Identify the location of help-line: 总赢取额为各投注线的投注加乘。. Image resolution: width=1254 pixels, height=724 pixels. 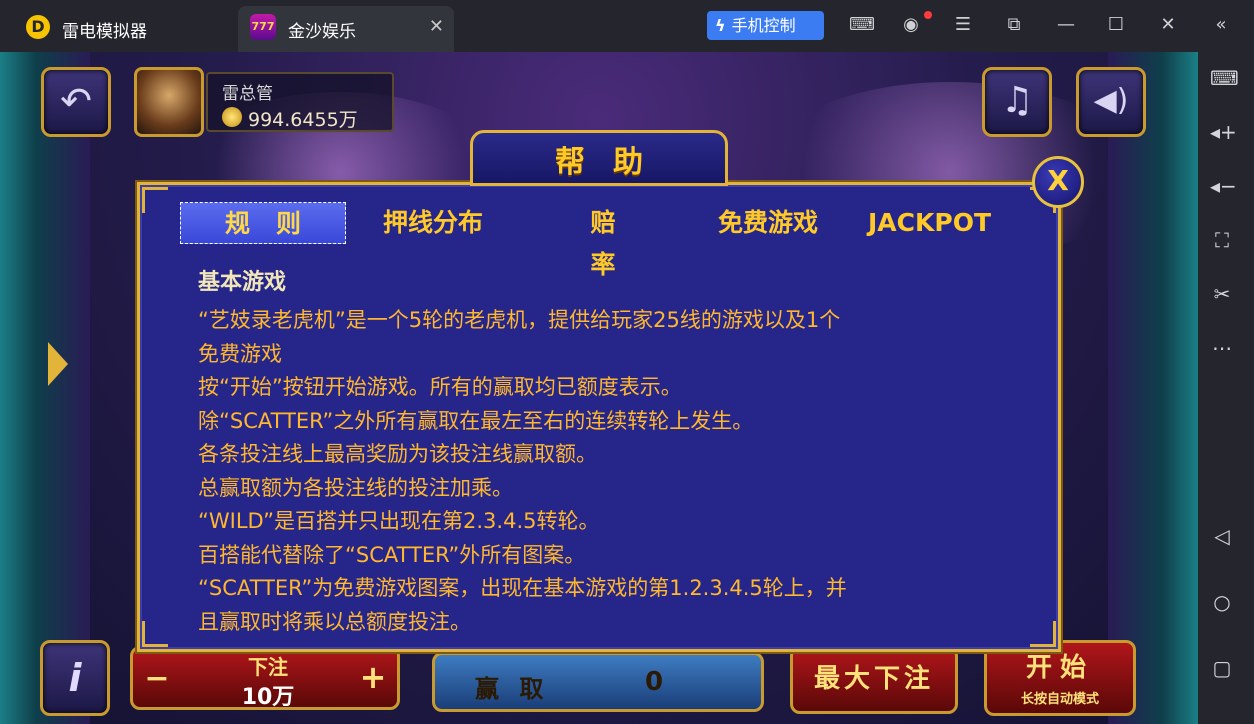
(355, 487).